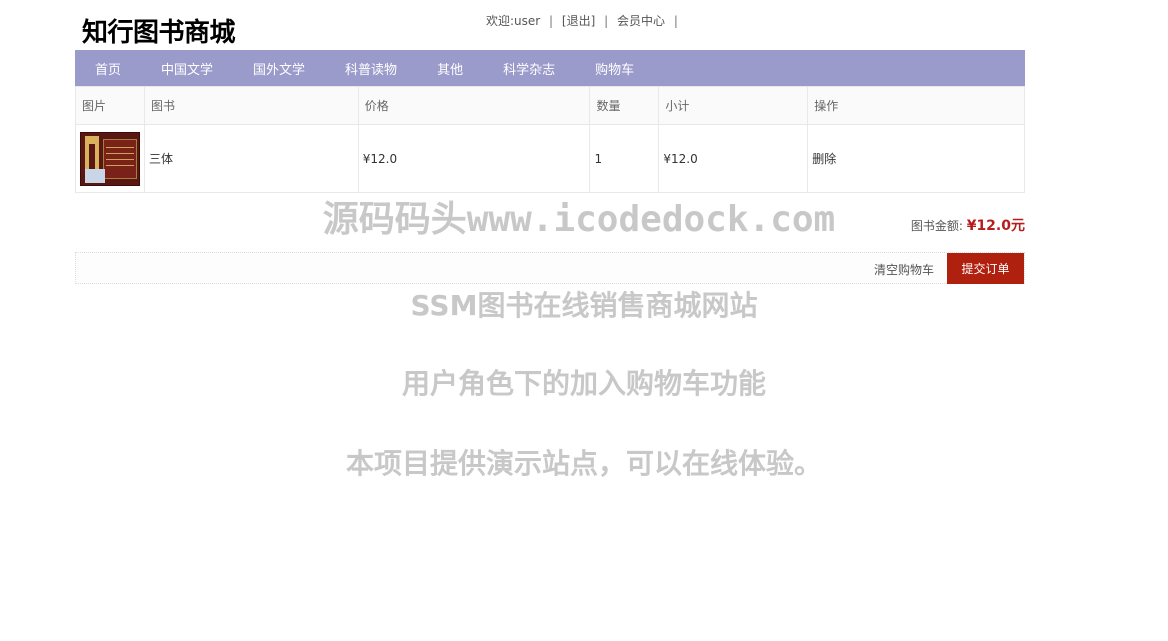 The image size is (1168, 641). I want to click on watermark-line: 本项目提供演示站点，可以在线体验。, so click(583, 463).